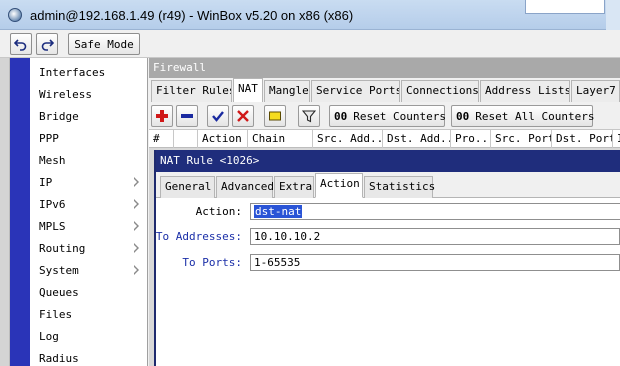 This screenshot has width=620, height=366. I want to click on sidebar-item-label: IPv6, so click(52, 204).